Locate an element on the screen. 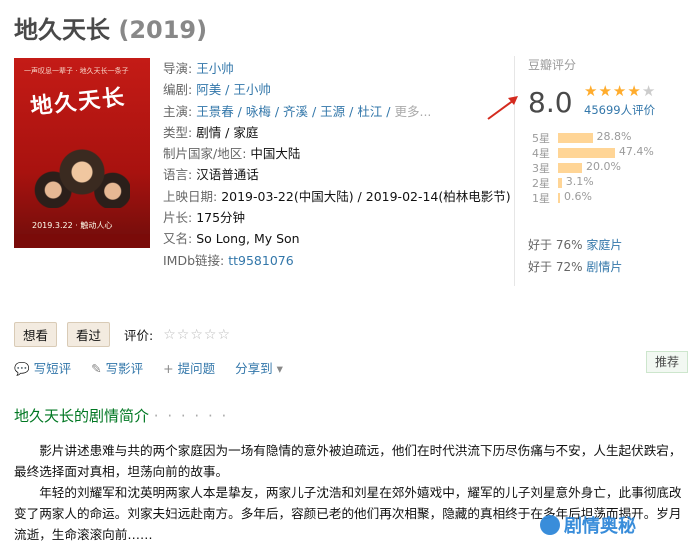 The height and width of the screenshot is (555, 697). rate-label: 评价: is located at coordinates (139, 335).